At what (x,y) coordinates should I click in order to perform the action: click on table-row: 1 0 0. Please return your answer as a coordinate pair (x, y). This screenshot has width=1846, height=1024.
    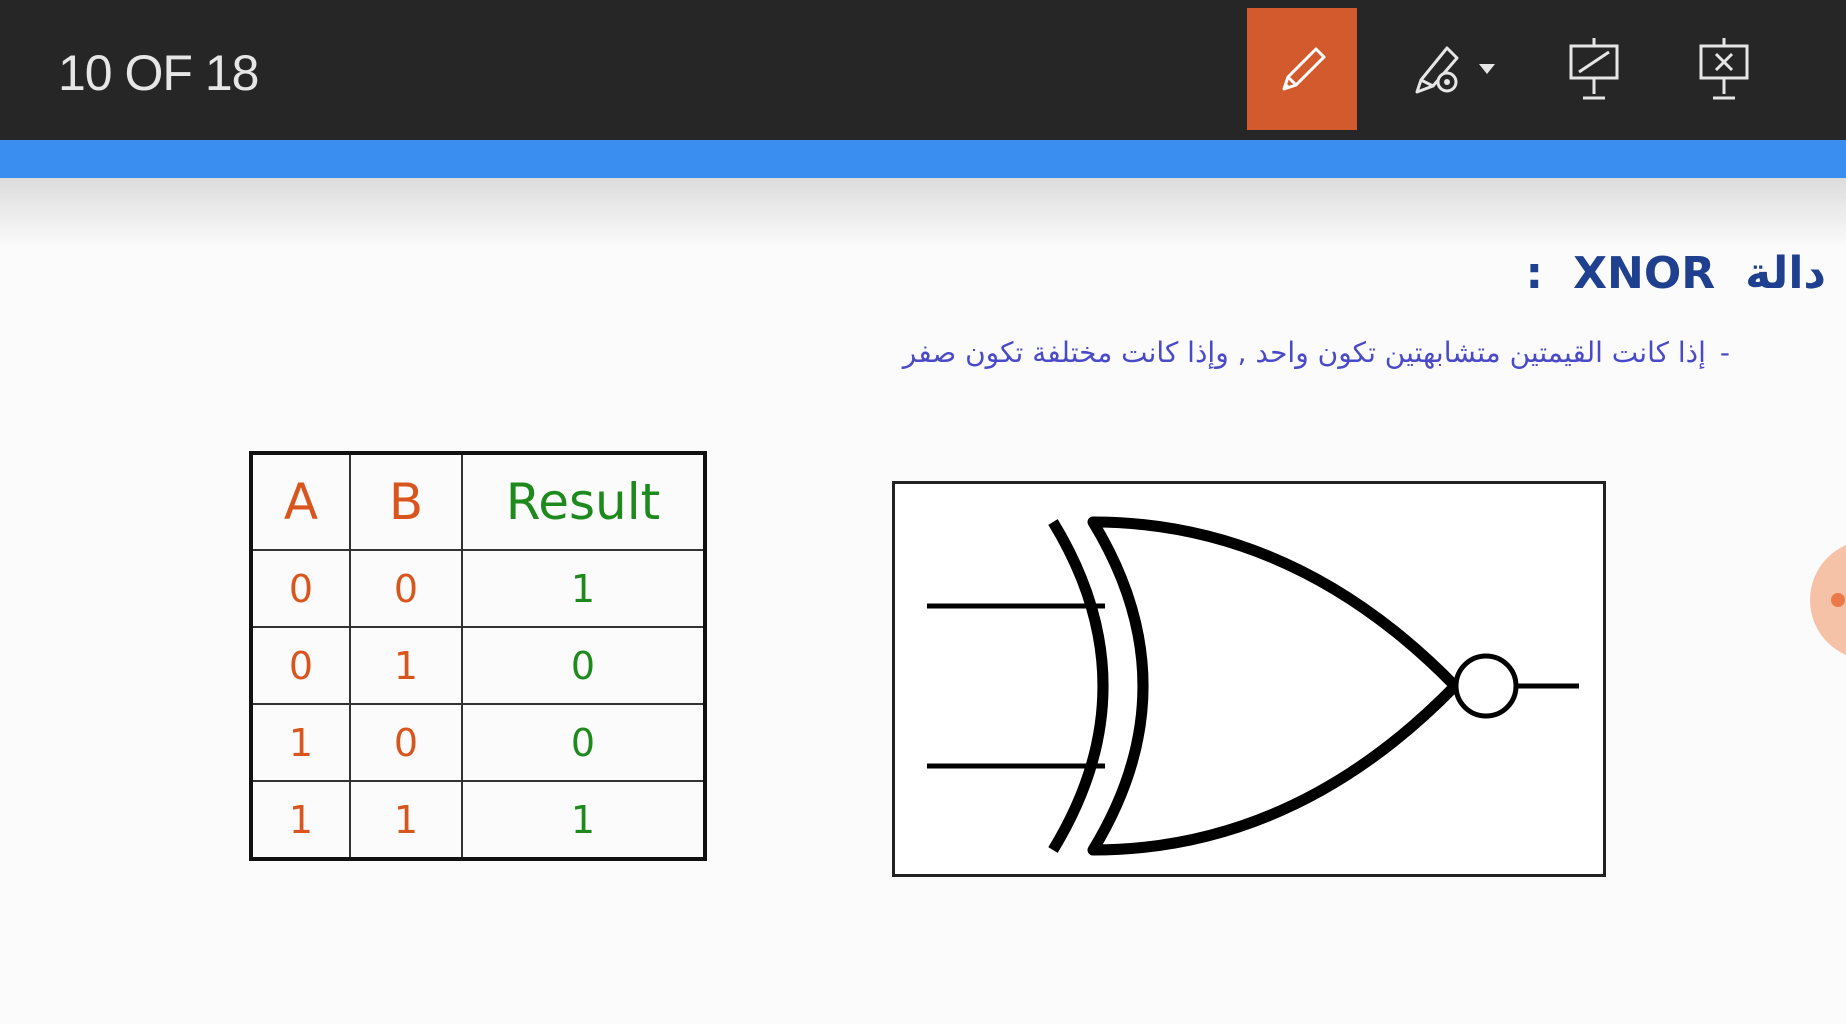
    Looking at the image, I should click on (478, 742).